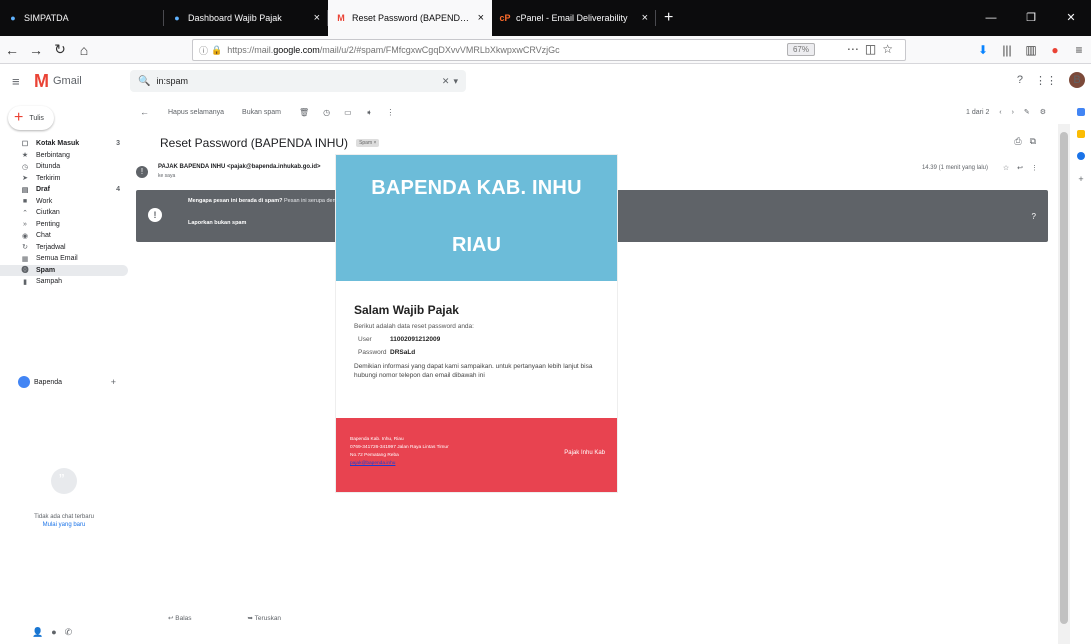 This screenshot has height=644, width=1091. Describe the element at coordinates (60, 49) in the screenshot. I see `reload-icon: ↻` at that location.